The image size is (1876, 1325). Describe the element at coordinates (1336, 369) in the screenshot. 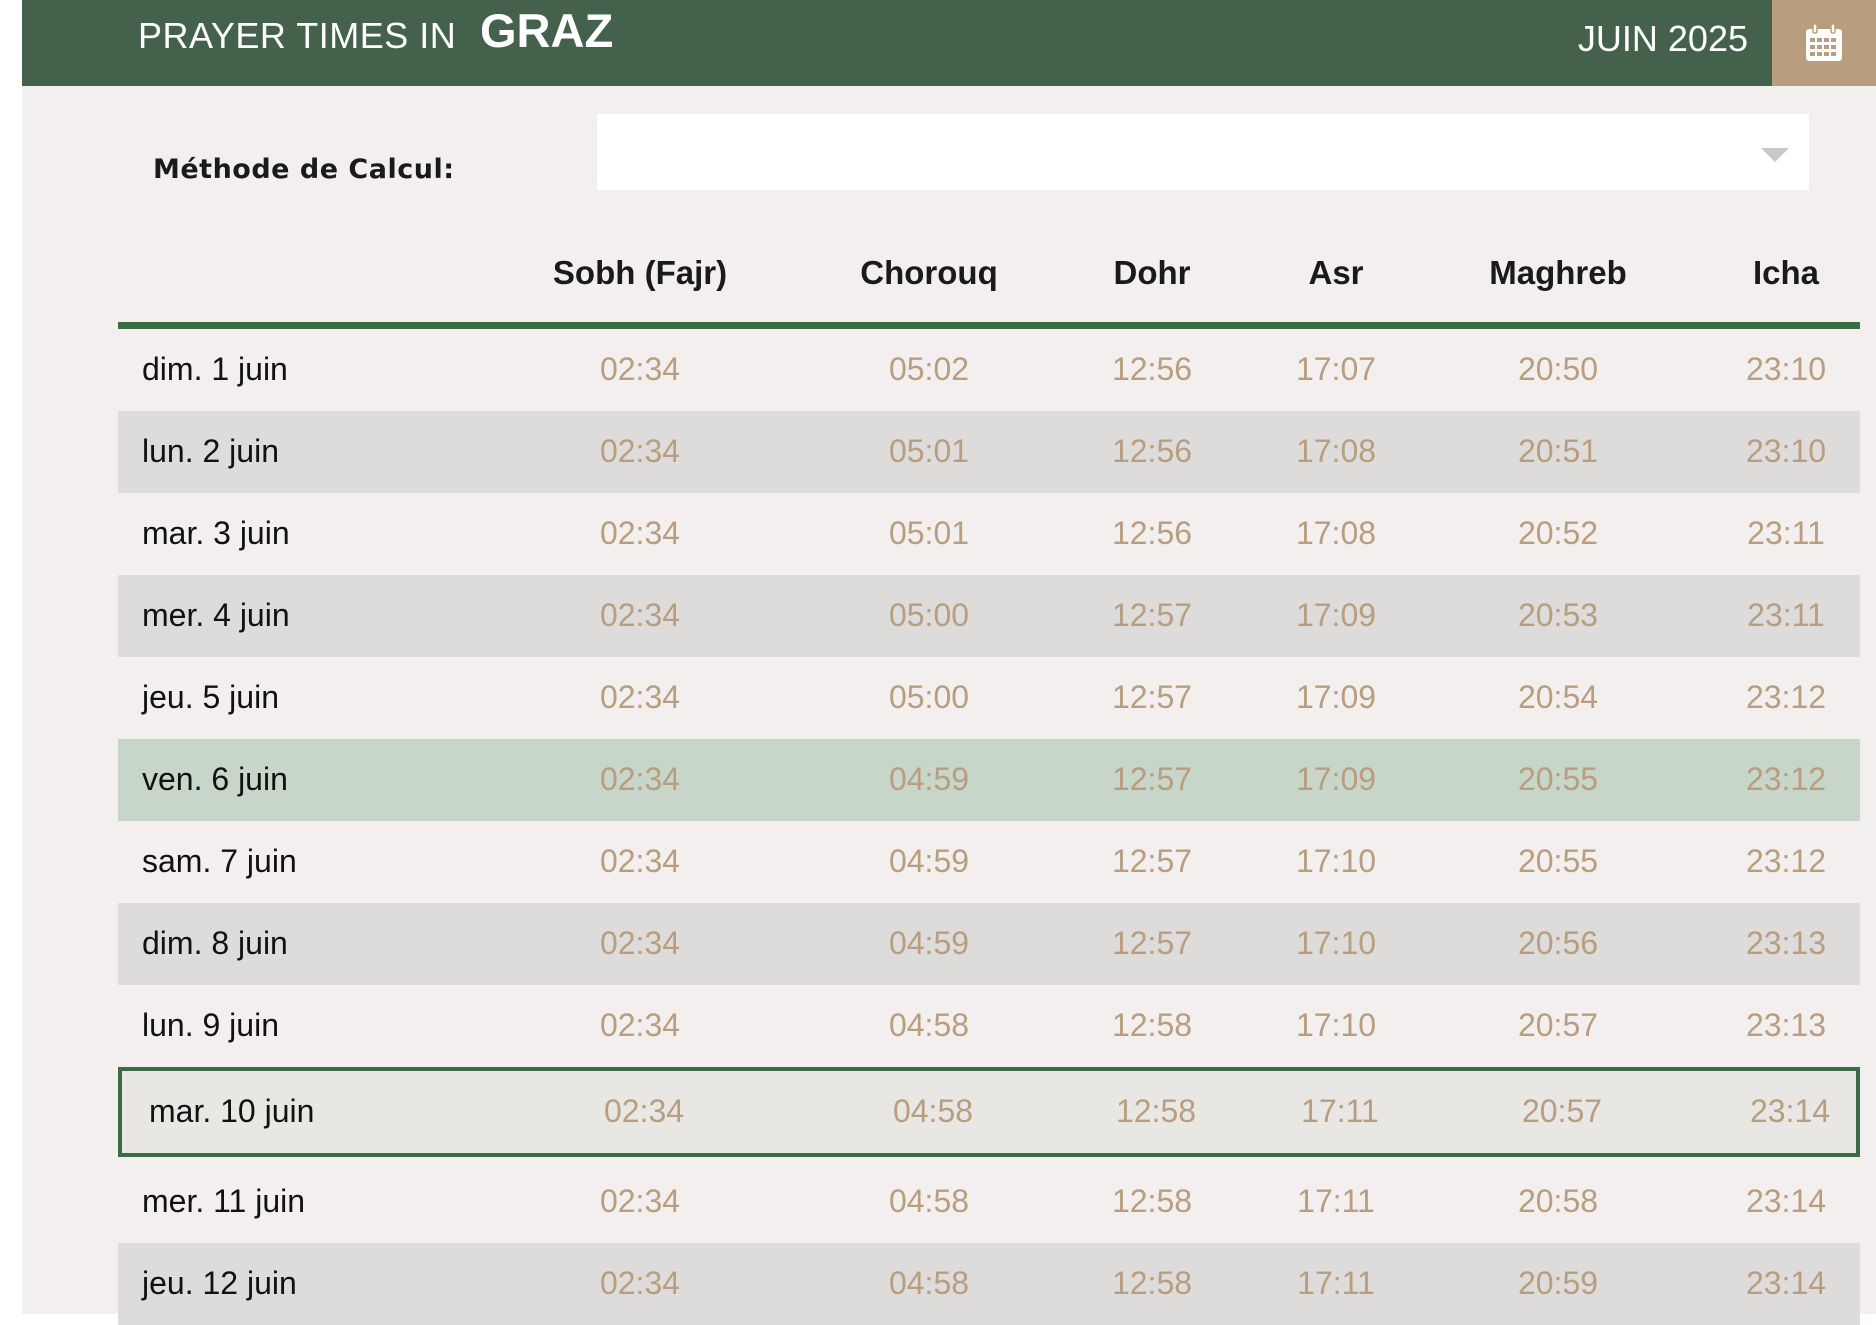

I see `time-asr: 17:07` at that location.